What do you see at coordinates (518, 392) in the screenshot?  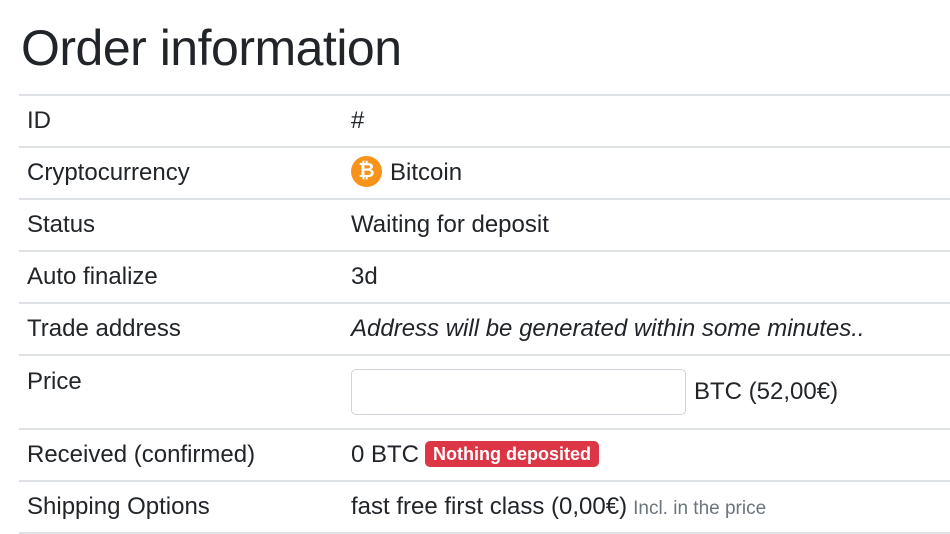 I see `price-input` at bounding box center [518, 392].